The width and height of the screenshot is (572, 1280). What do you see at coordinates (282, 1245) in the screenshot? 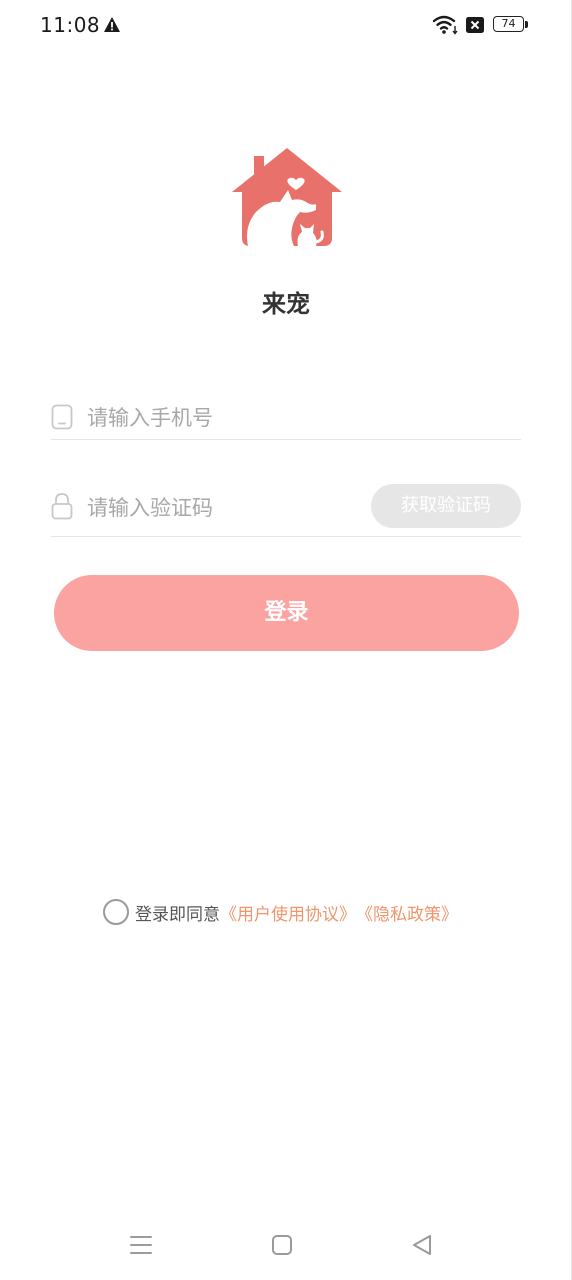
I see `home-icon` at bounding box center [282, 1245].